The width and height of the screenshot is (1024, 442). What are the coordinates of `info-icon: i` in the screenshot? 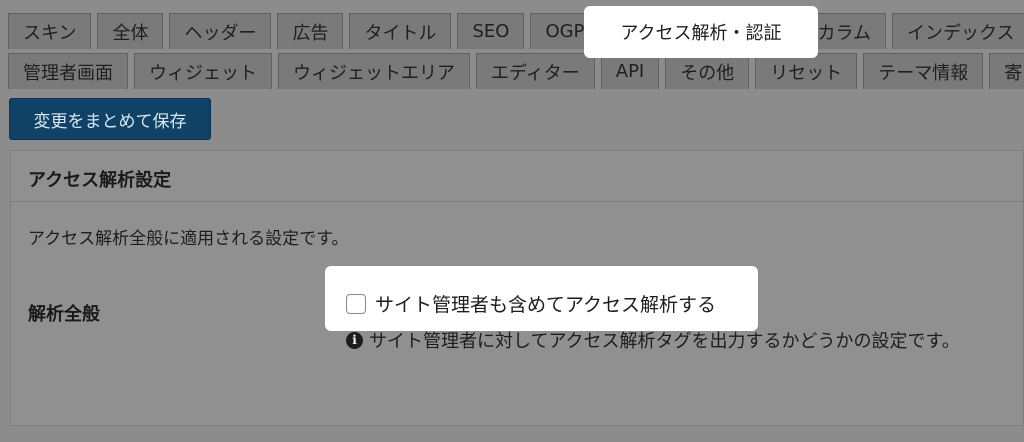 It's located at (354, 340).